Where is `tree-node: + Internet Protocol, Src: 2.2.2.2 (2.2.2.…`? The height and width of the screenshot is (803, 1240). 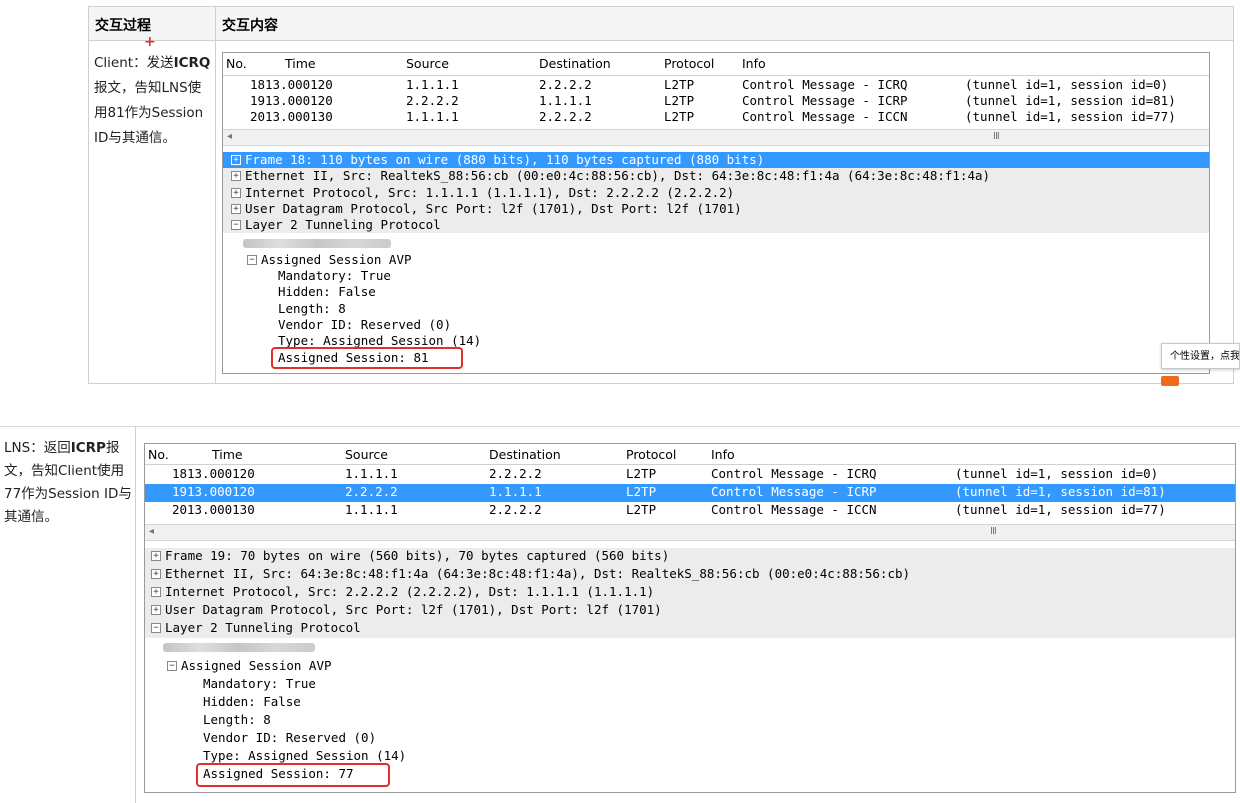 tree-node: + Internet Protocol, Src: 2.2.2.2 (2.2.2.… is located at coordinates (690, 593).